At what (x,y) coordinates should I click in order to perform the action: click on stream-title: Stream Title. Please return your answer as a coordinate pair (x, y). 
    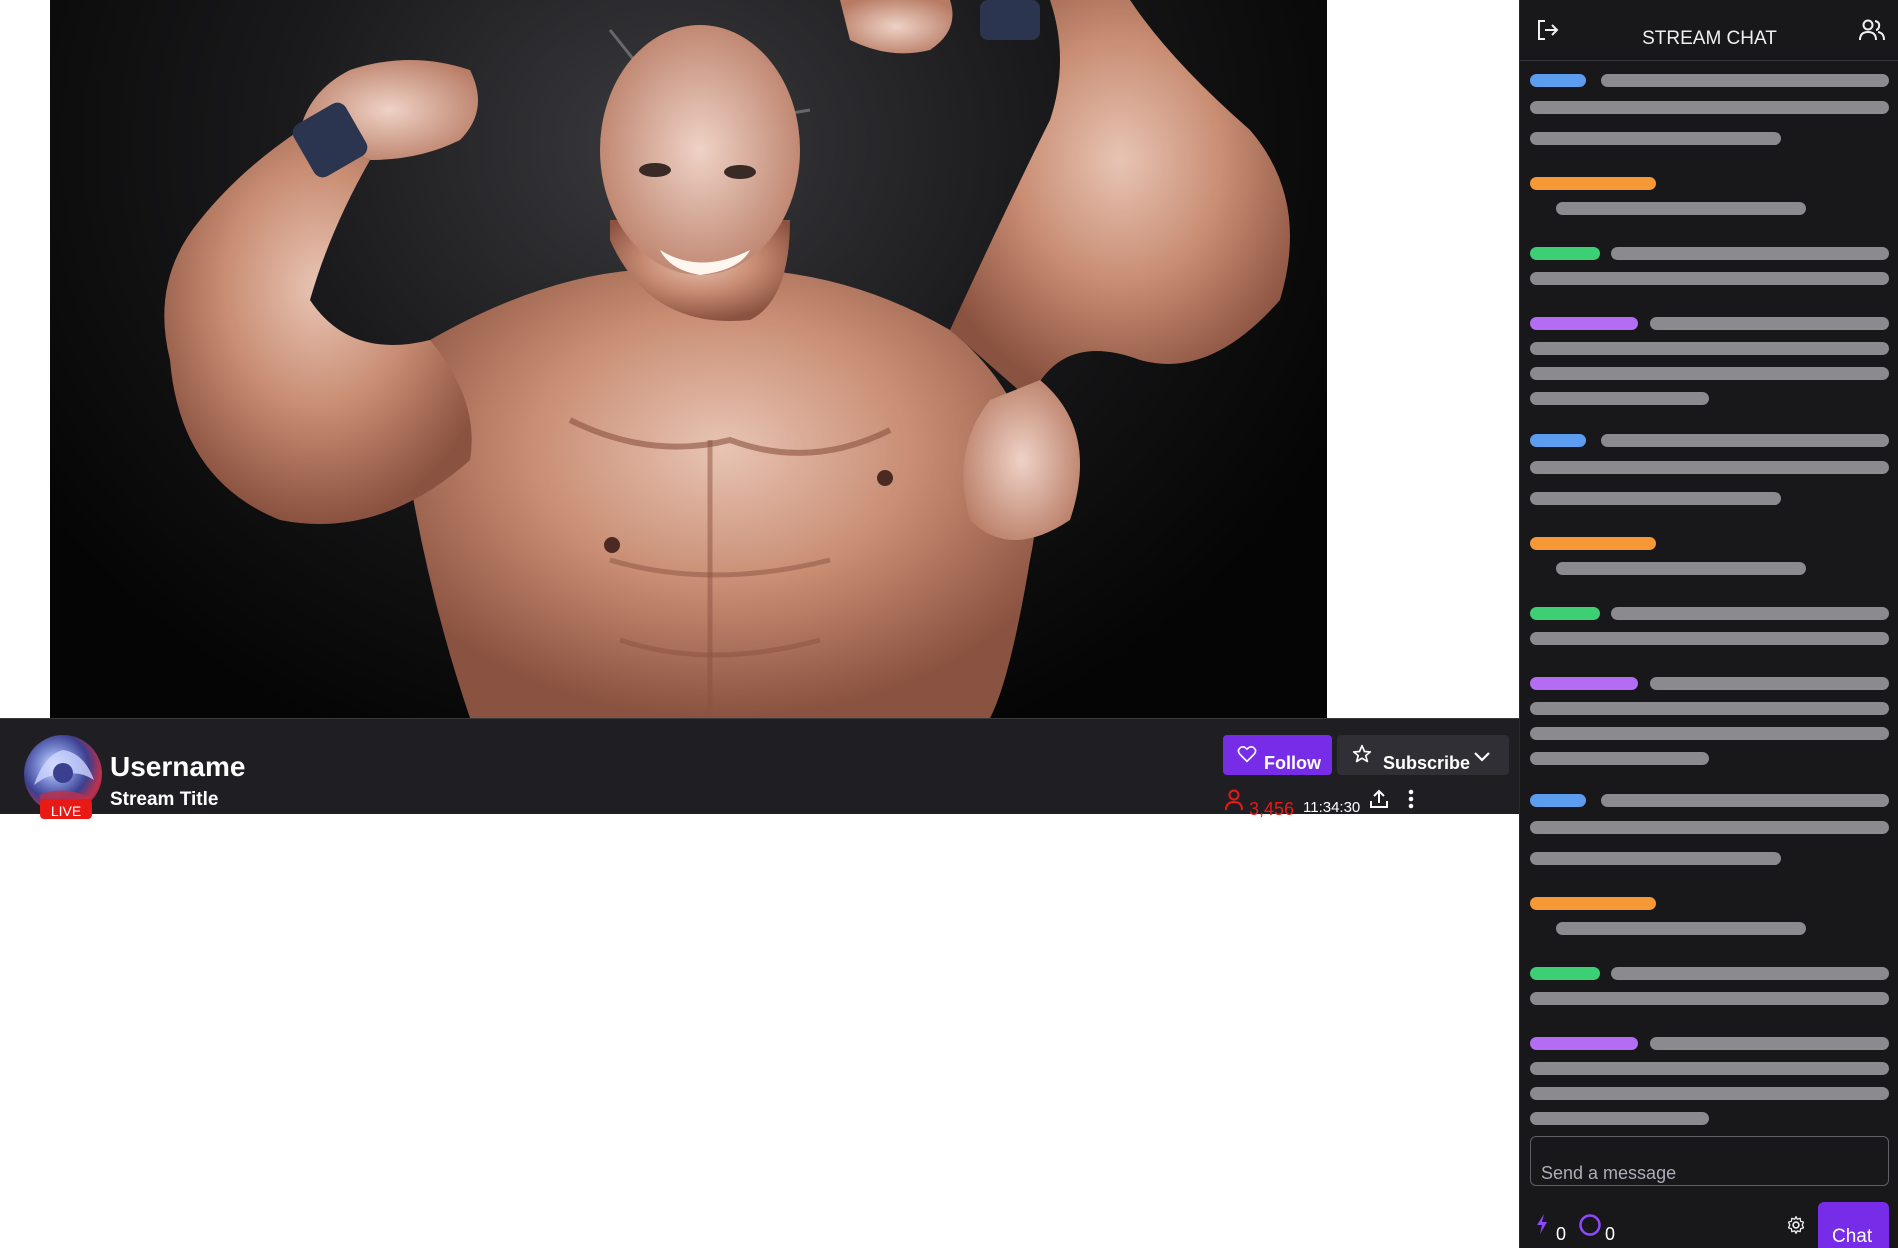
    Looking at the image, I should click on (164, 799).